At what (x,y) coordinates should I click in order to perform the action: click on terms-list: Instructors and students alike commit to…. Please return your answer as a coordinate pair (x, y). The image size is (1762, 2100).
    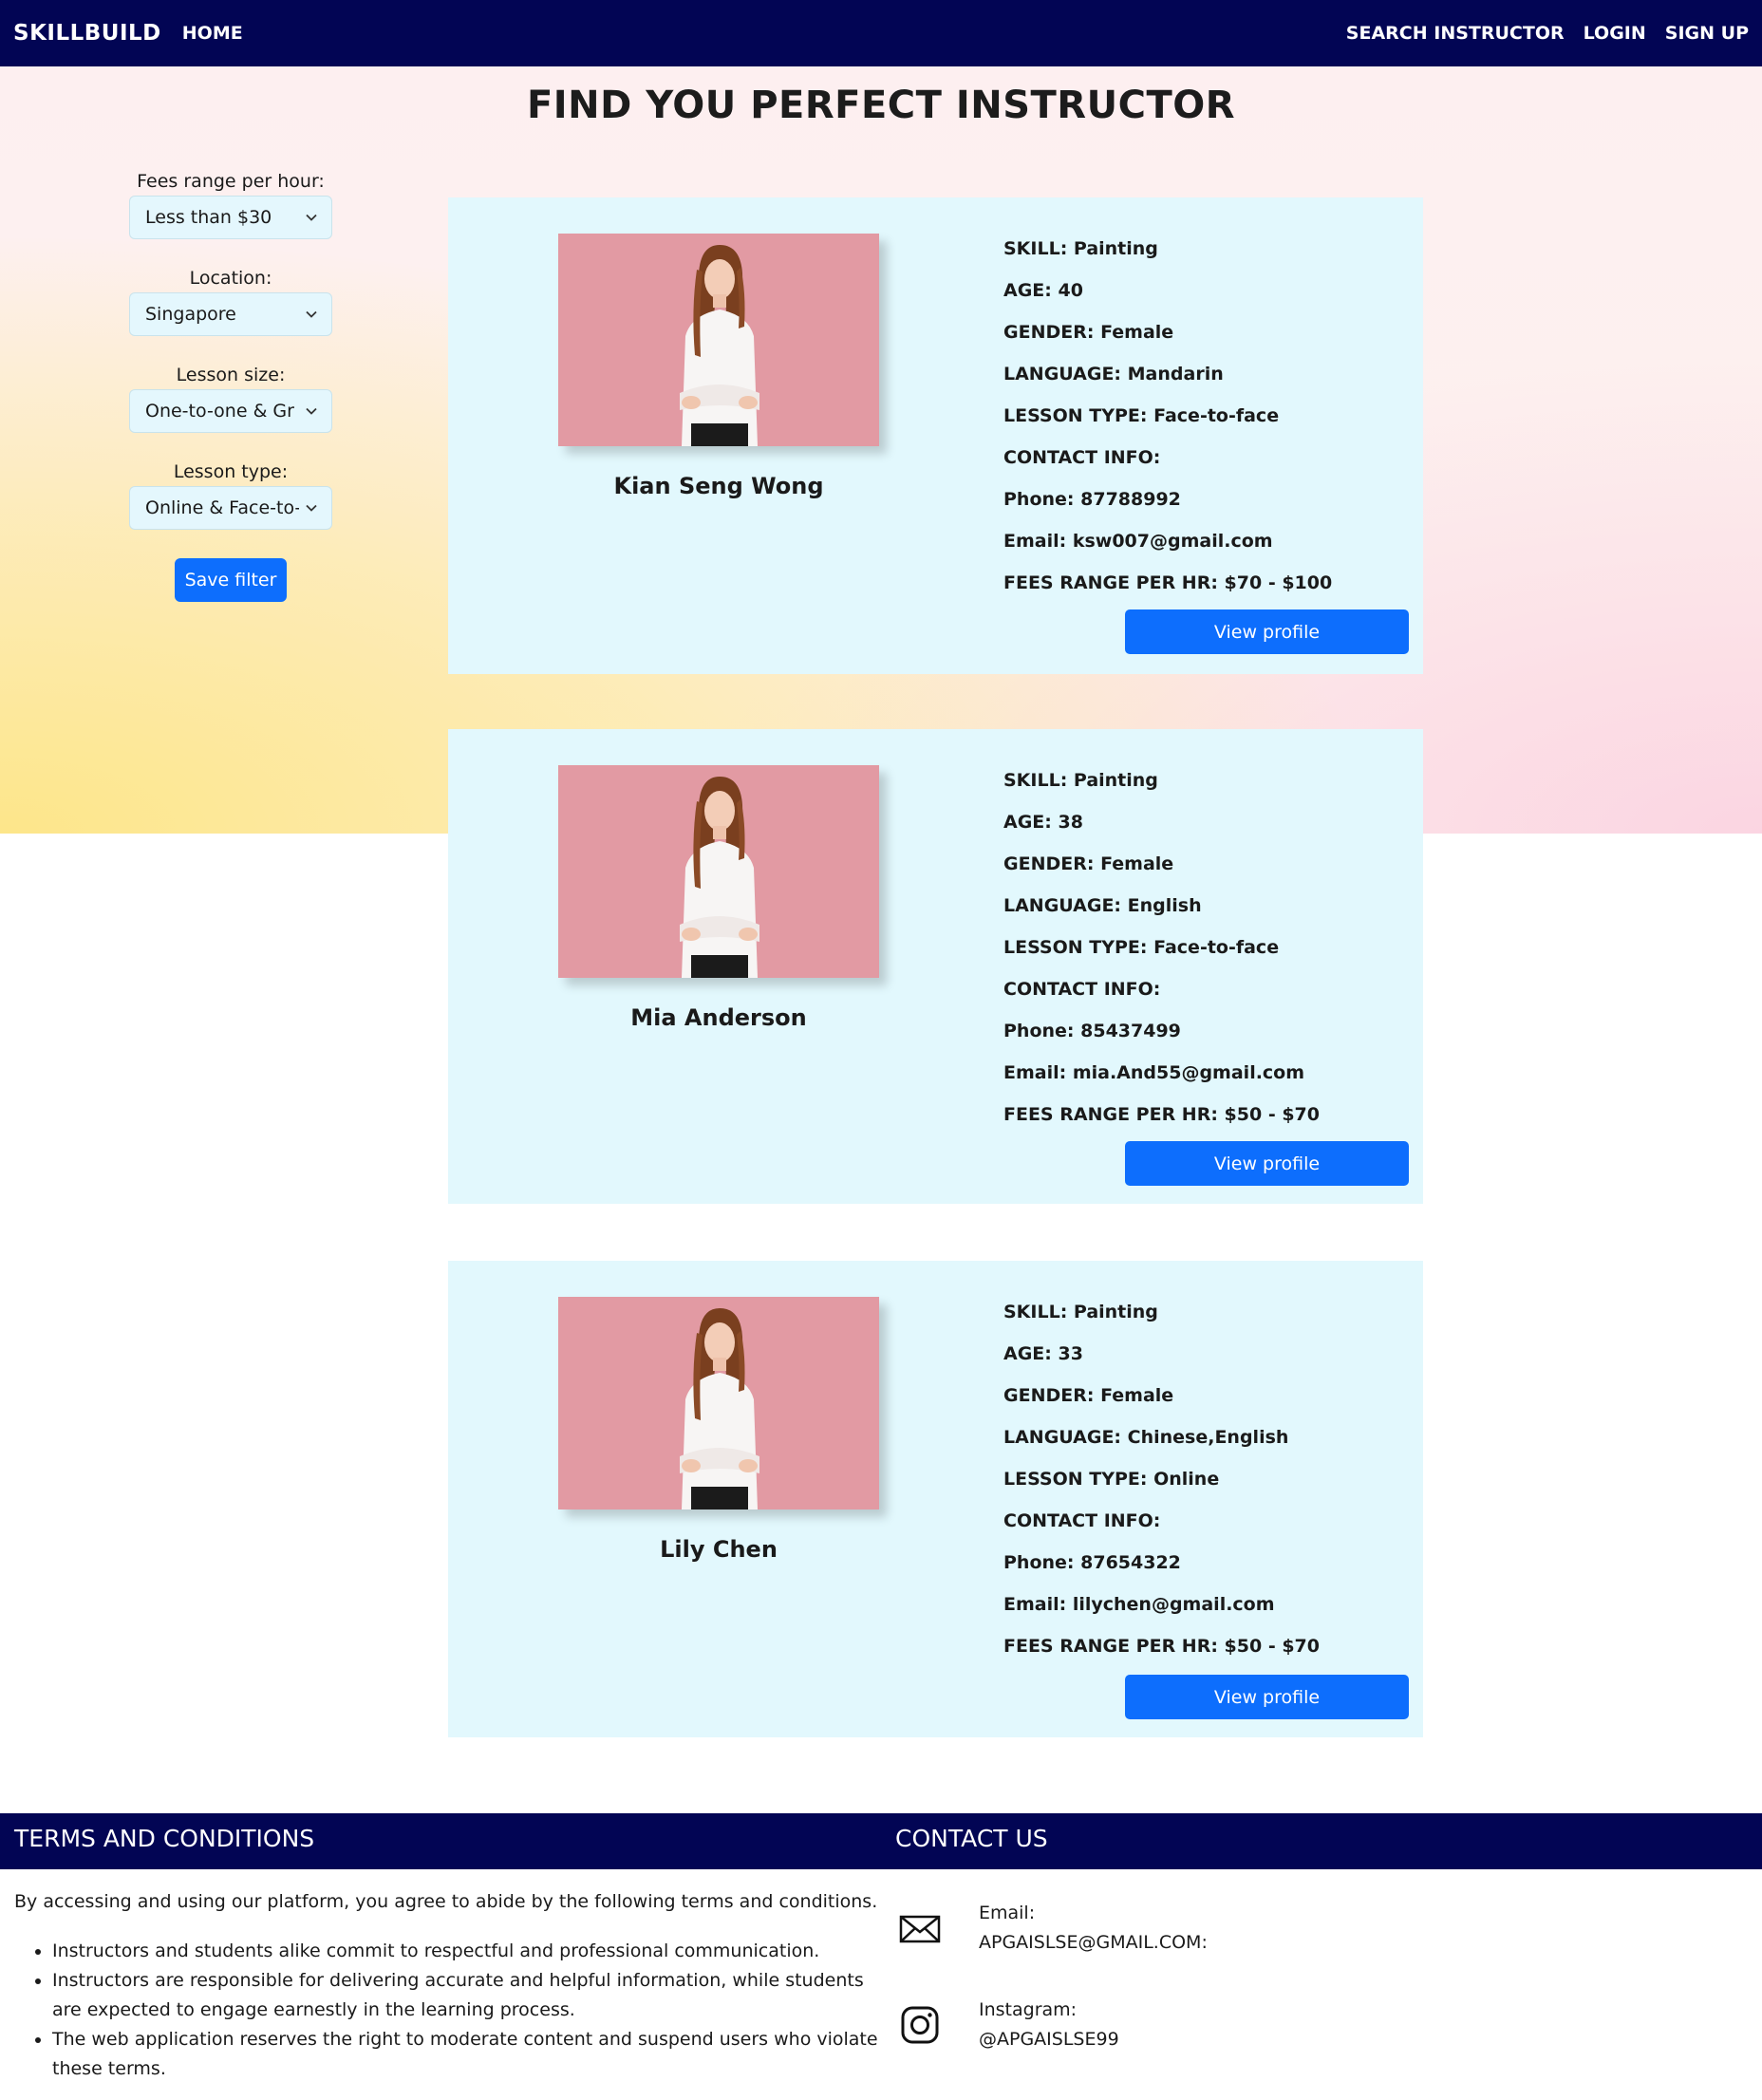
    Looking at the image, I should click on (455, 2010).